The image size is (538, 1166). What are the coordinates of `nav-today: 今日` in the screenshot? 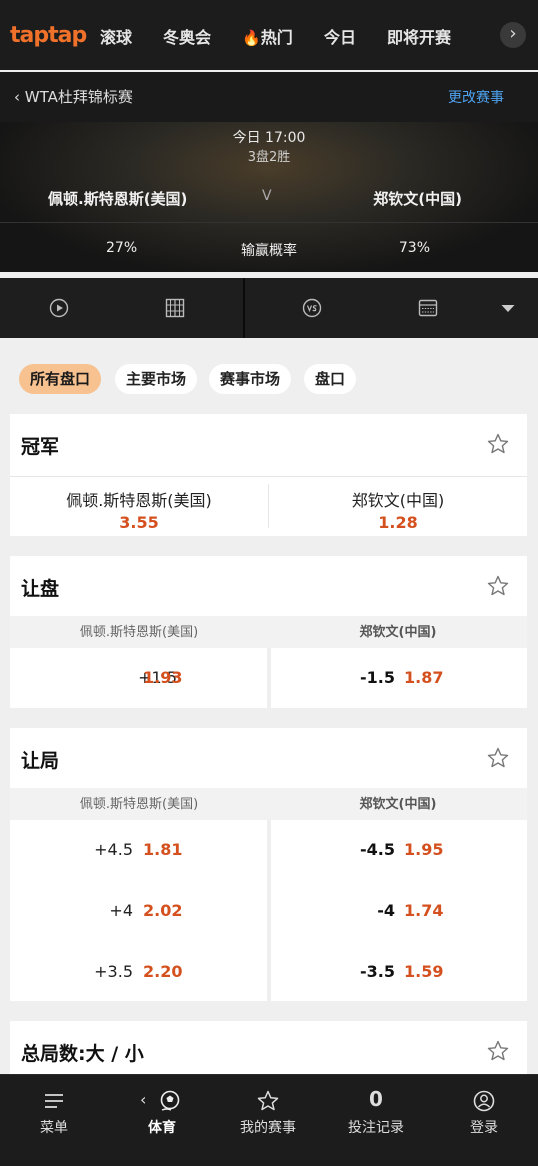 It's located at (340, 36).